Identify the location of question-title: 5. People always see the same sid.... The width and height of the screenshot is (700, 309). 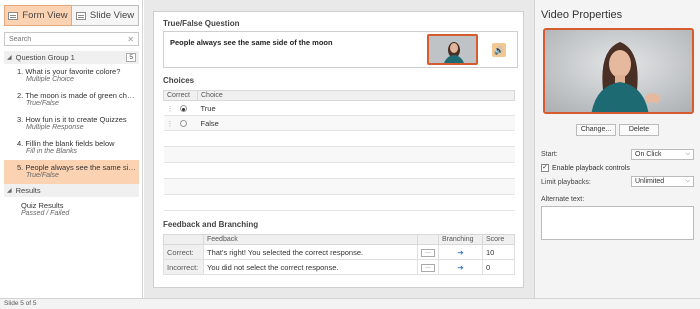
(77, 167).